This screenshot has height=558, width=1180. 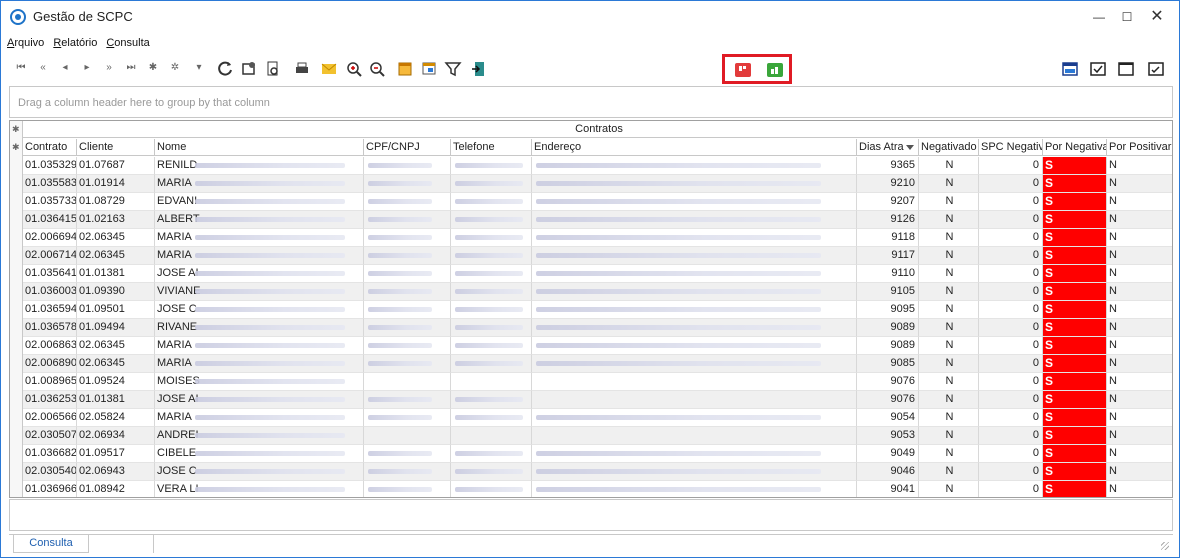 I want to click on table-row: 01.036594 01.09501 JOSE C 9095 N 0 S N, so click(x=597, y=310).